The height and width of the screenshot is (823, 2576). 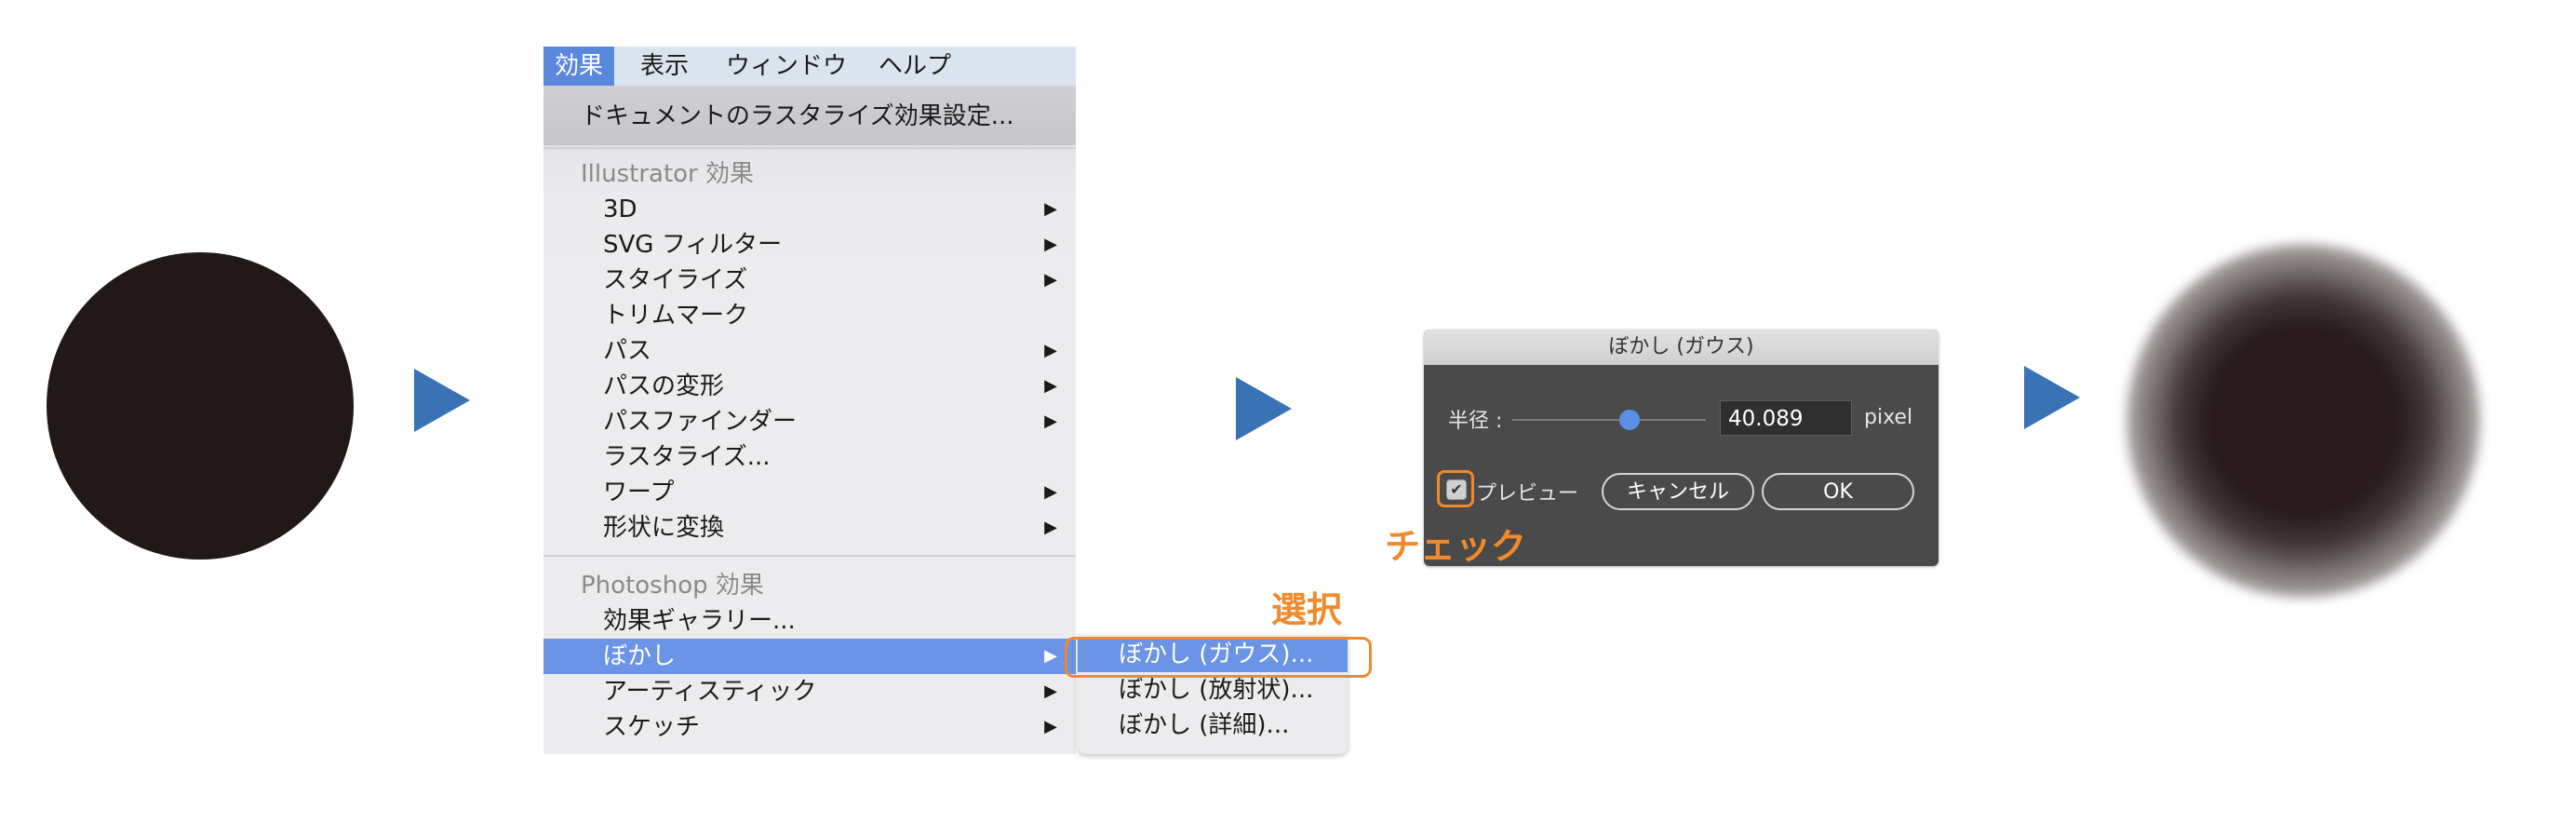 I want to click on menubar: 効果 表示 ウィンドウ ヘルプ, so click(x=809, y=66).